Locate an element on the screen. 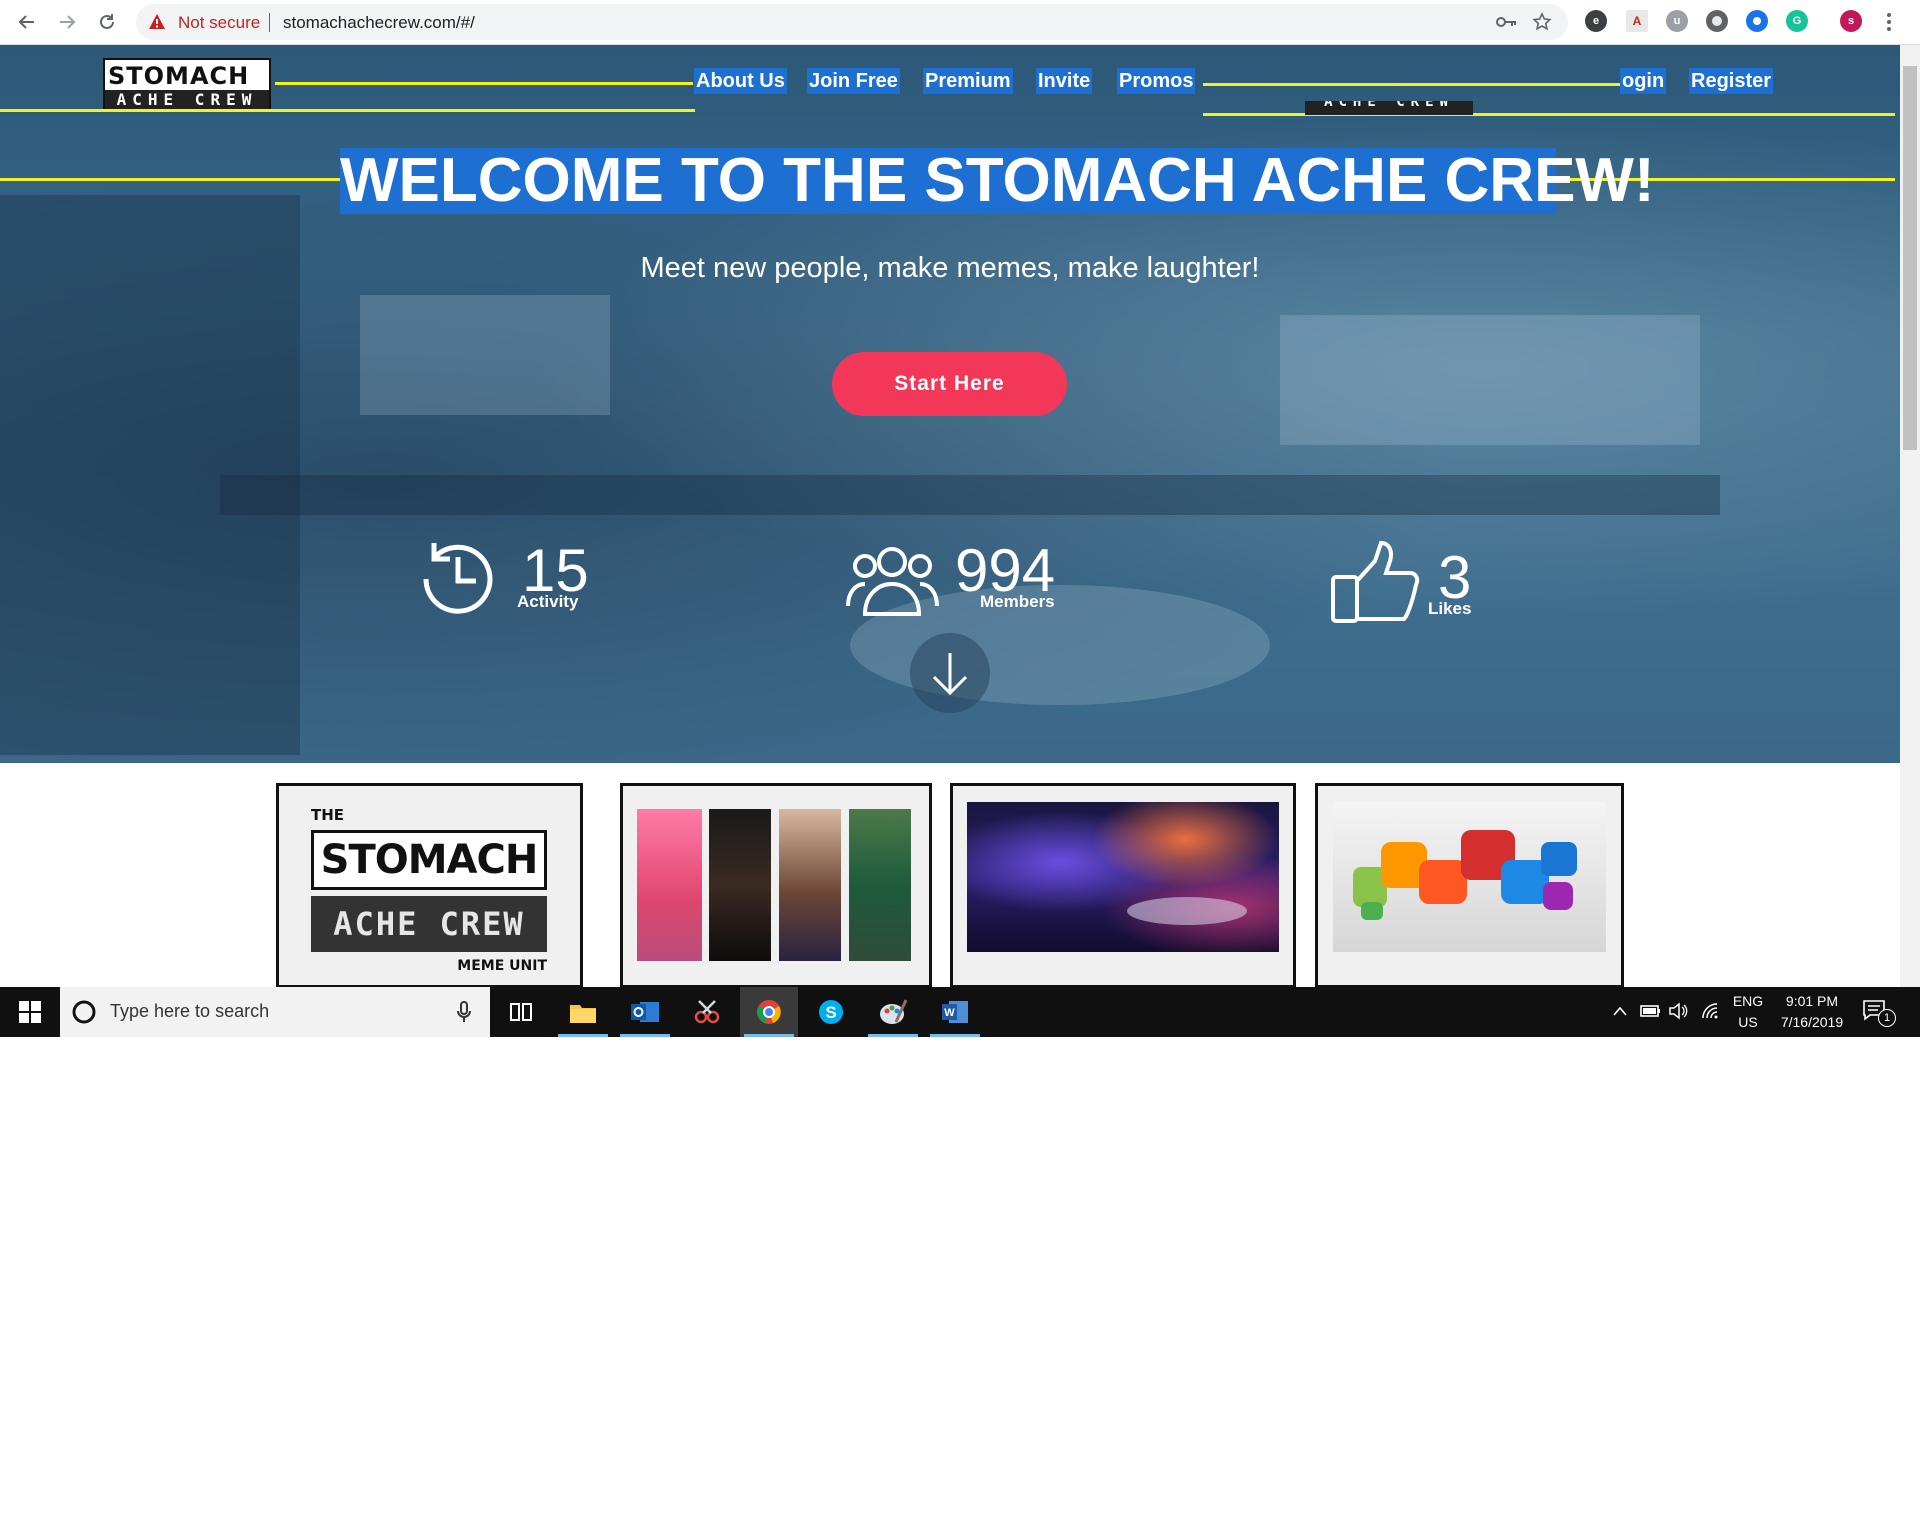 Image resolution: width=1920 pixels, height=1528 pixels. snip-tool-icon is located at coordinates (707, 1012).